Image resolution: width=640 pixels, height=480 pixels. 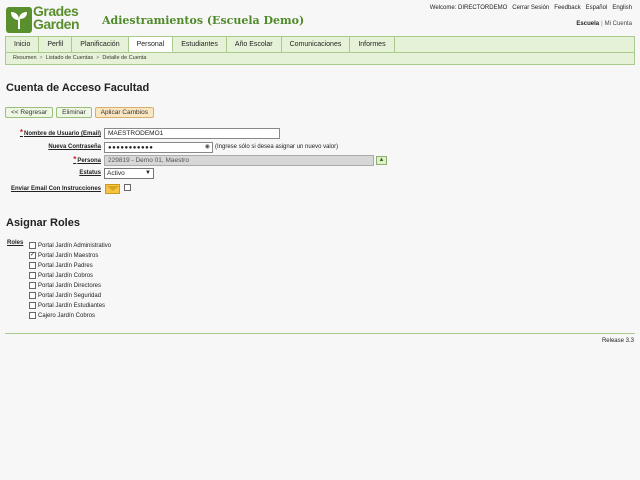 I want to click on role-label: Portal Jardín Seguridad, so click(x=70, y=296).